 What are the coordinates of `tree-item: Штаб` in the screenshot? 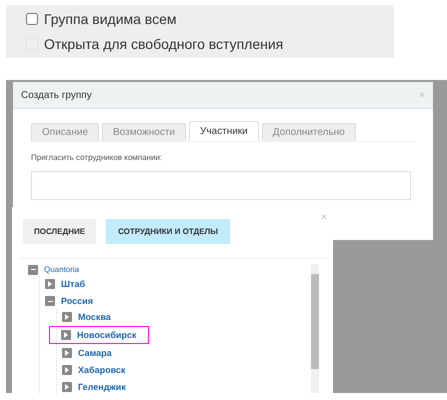 It's located at (73, 284).